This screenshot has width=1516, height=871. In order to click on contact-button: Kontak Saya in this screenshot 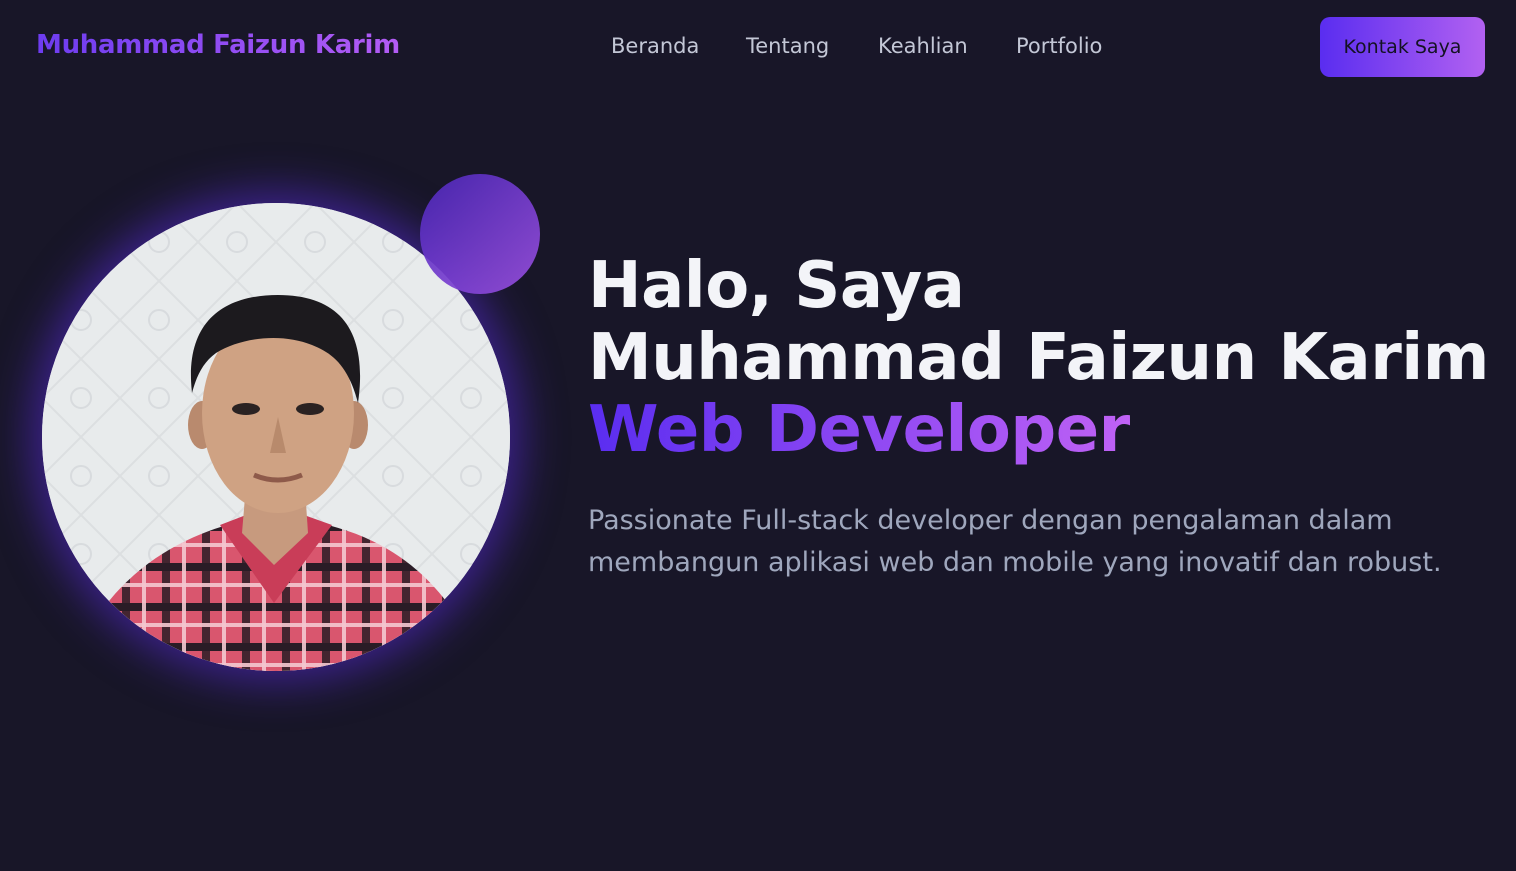, I will do `click(1402, 47)`.